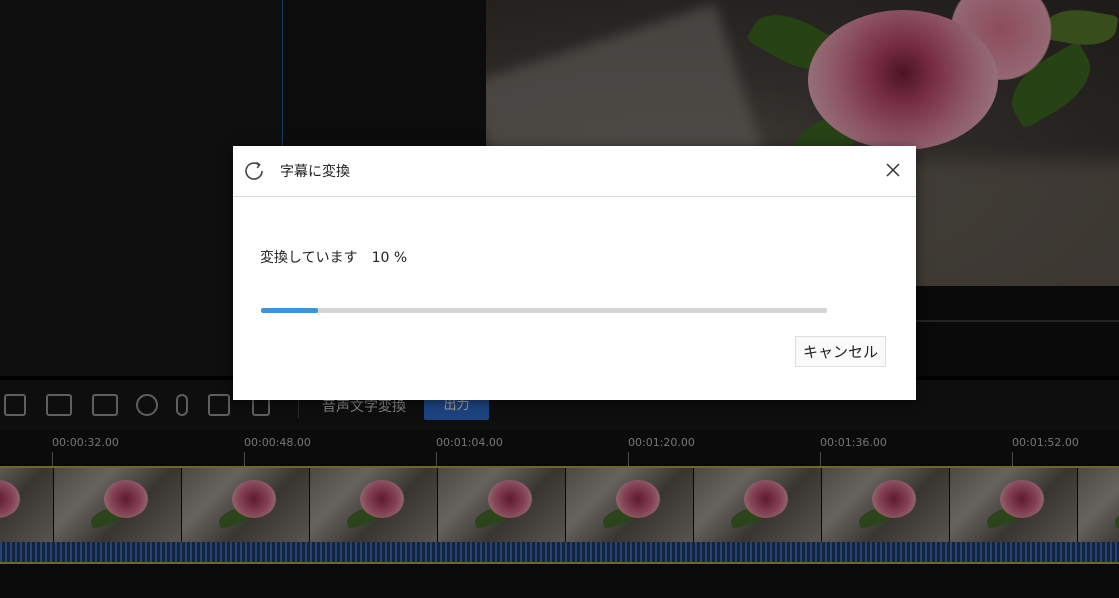  I want to click on conversion-status: 変換しています 10 %, so click(333, 257).